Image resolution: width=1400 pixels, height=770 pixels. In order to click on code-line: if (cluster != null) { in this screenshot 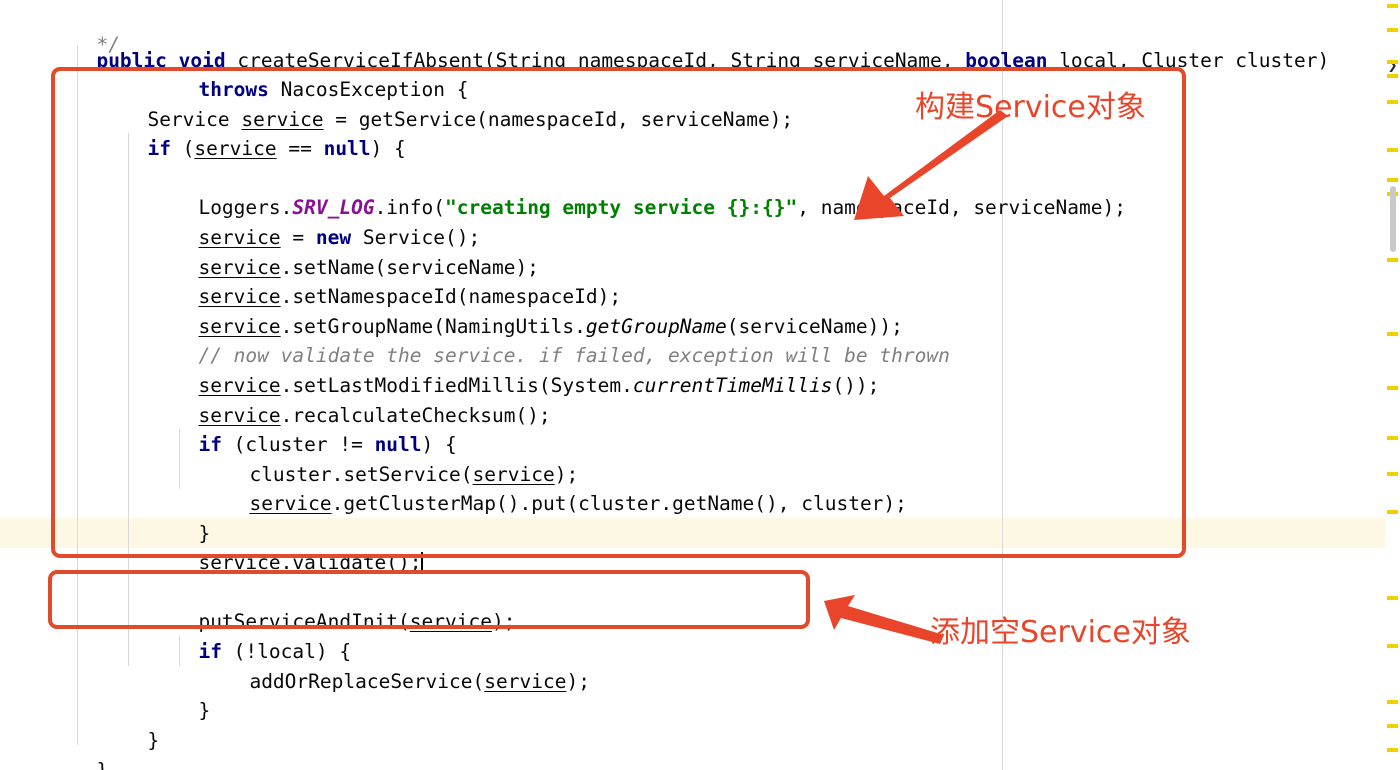, I will do `click(693, 428)`.